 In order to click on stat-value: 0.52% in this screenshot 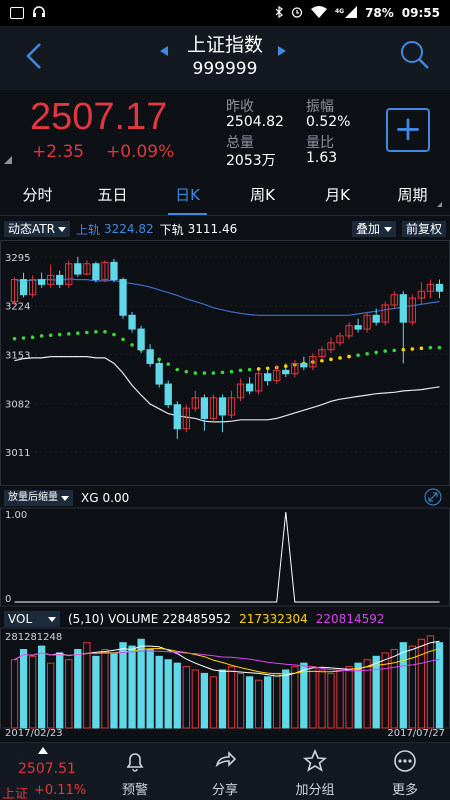, I will do `click(328, 122)`.